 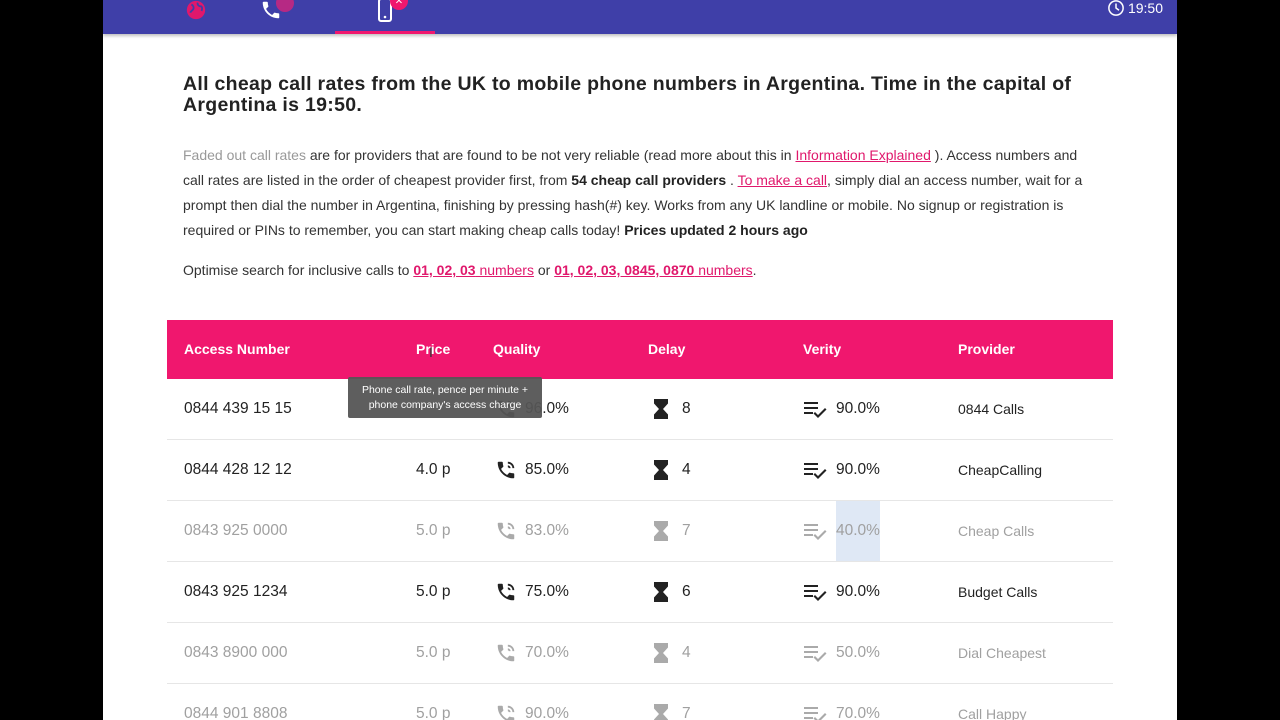 I want to click on table-row: 0843 925 0000 5.0 p 83.0% 7 40.0% Cheap Calls, so click(x=640, y=531).